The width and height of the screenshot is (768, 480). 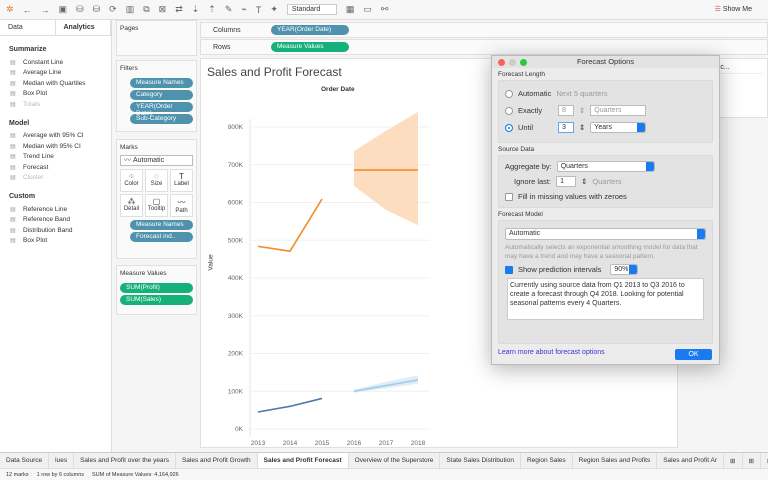 What do you see at coordinates (582, 110) in the screenshot?
I see `exactly-stepper: ⇕` at bounding box center [582, 110].